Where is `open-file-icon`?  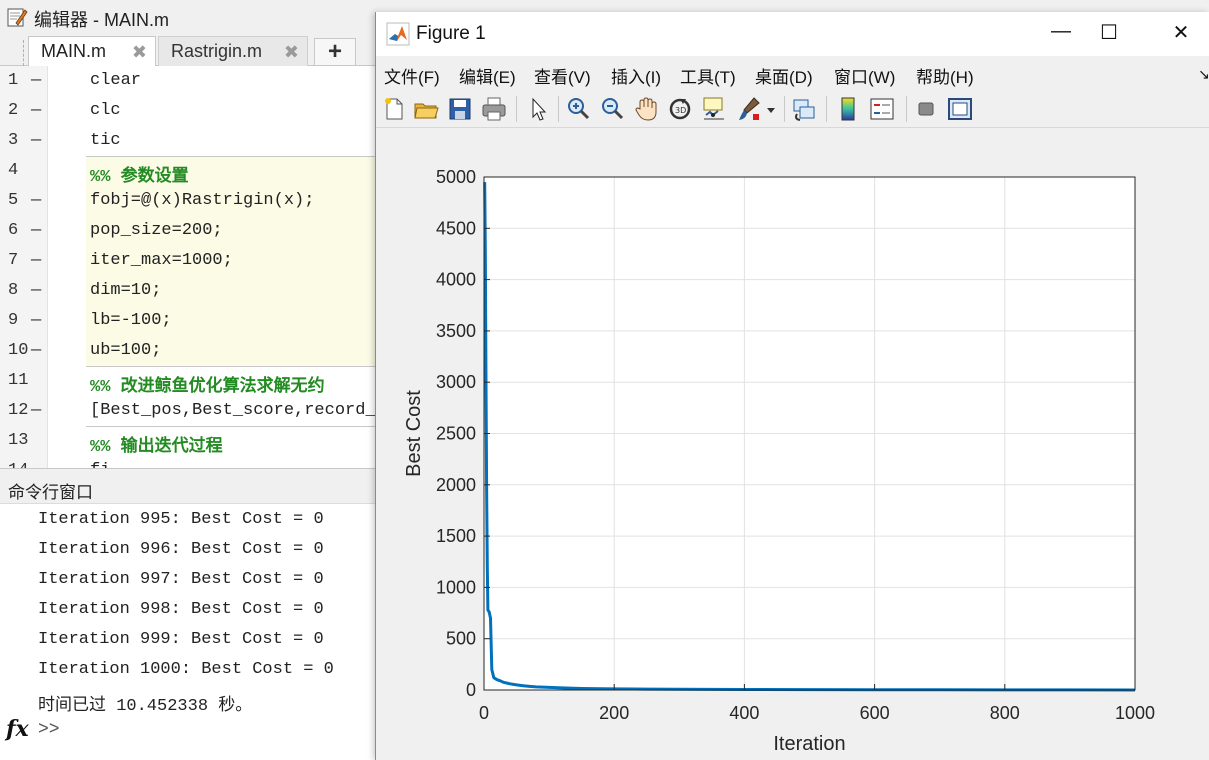
open-file-icon is located at coordinates (426, 109).